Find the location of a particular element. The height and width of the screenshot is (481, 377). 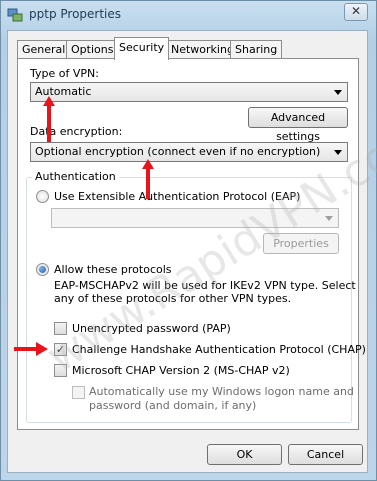

tab-general: General is located at coordinates (44, 49).